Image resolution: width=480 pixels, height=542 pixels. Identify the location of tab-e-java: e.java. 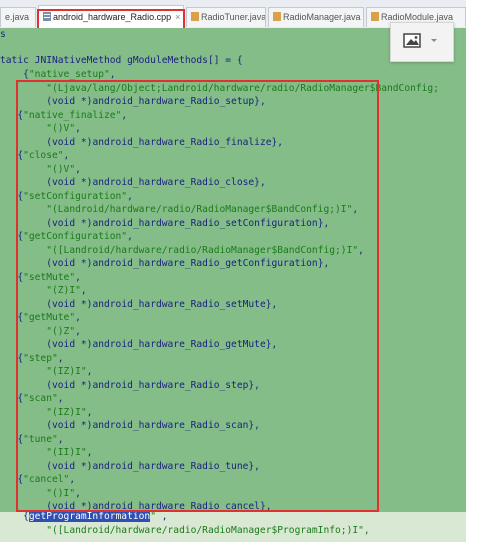
(18, 17).